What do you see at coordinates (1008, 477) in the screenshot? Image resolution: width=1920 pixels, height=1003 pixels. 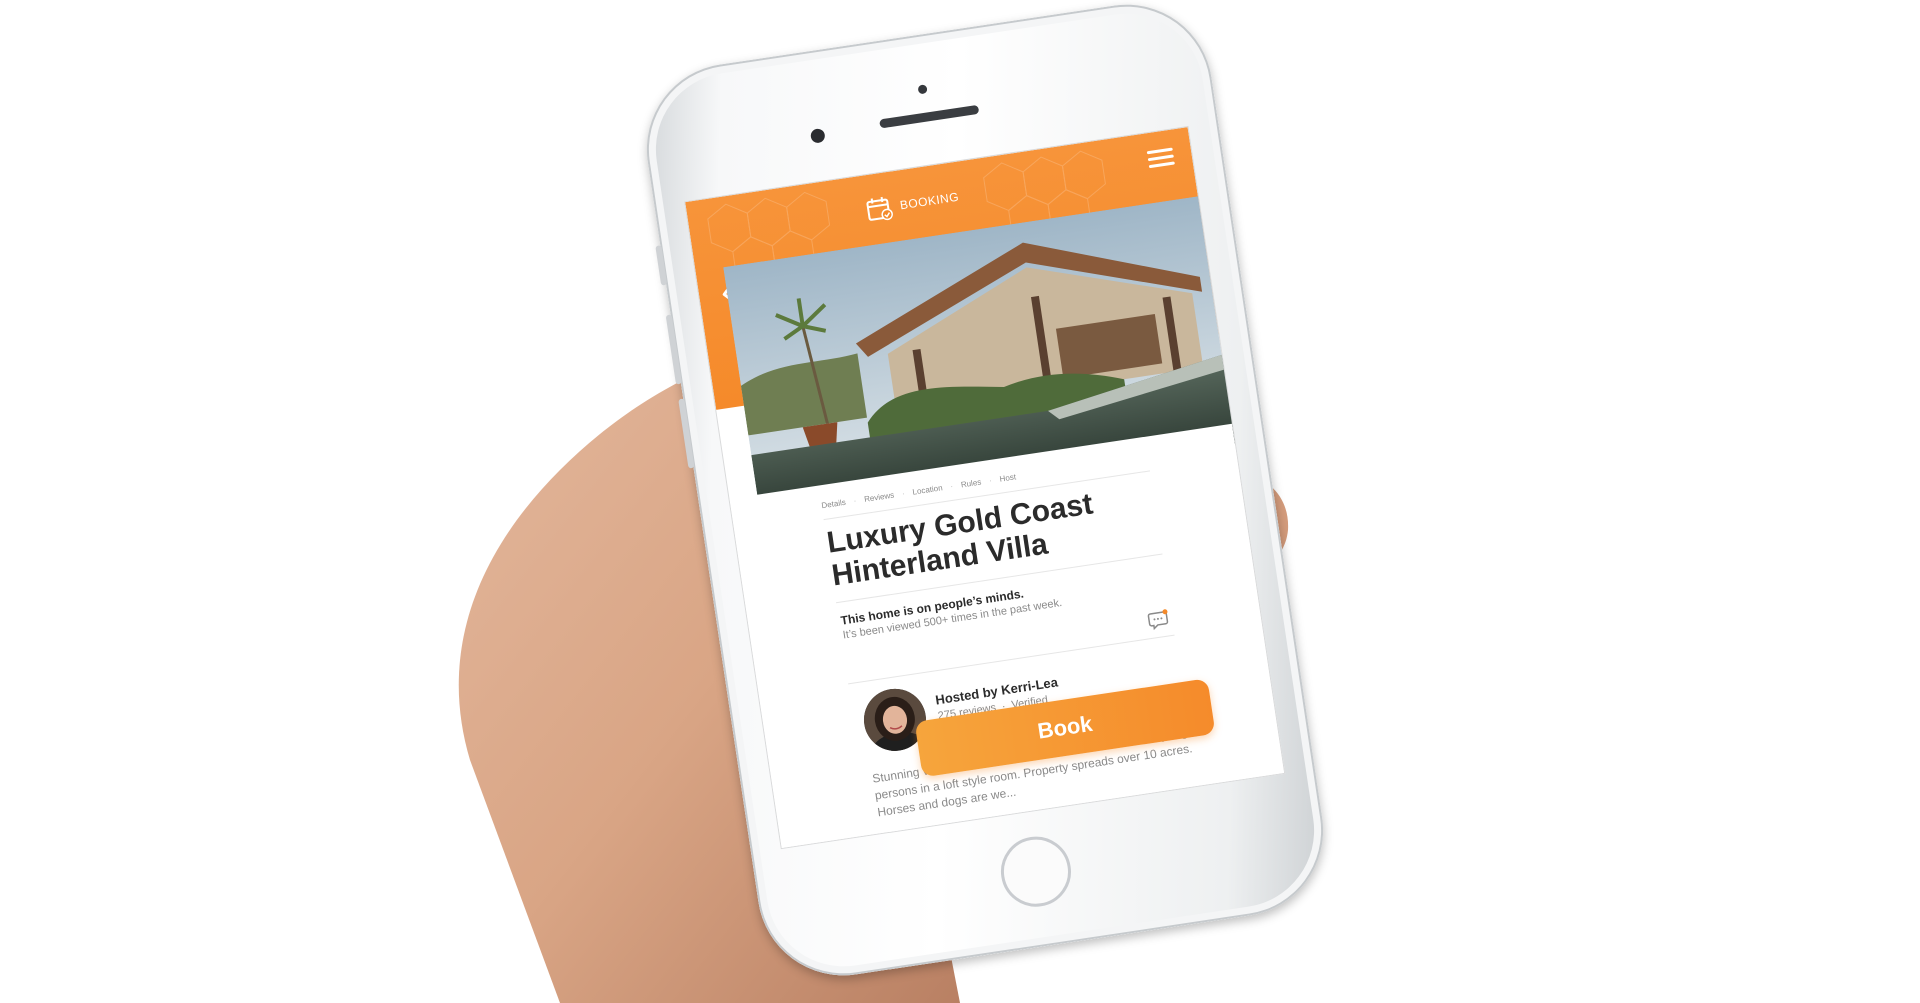 I see `tab-host: Host` at bounding box center [1008, 477].